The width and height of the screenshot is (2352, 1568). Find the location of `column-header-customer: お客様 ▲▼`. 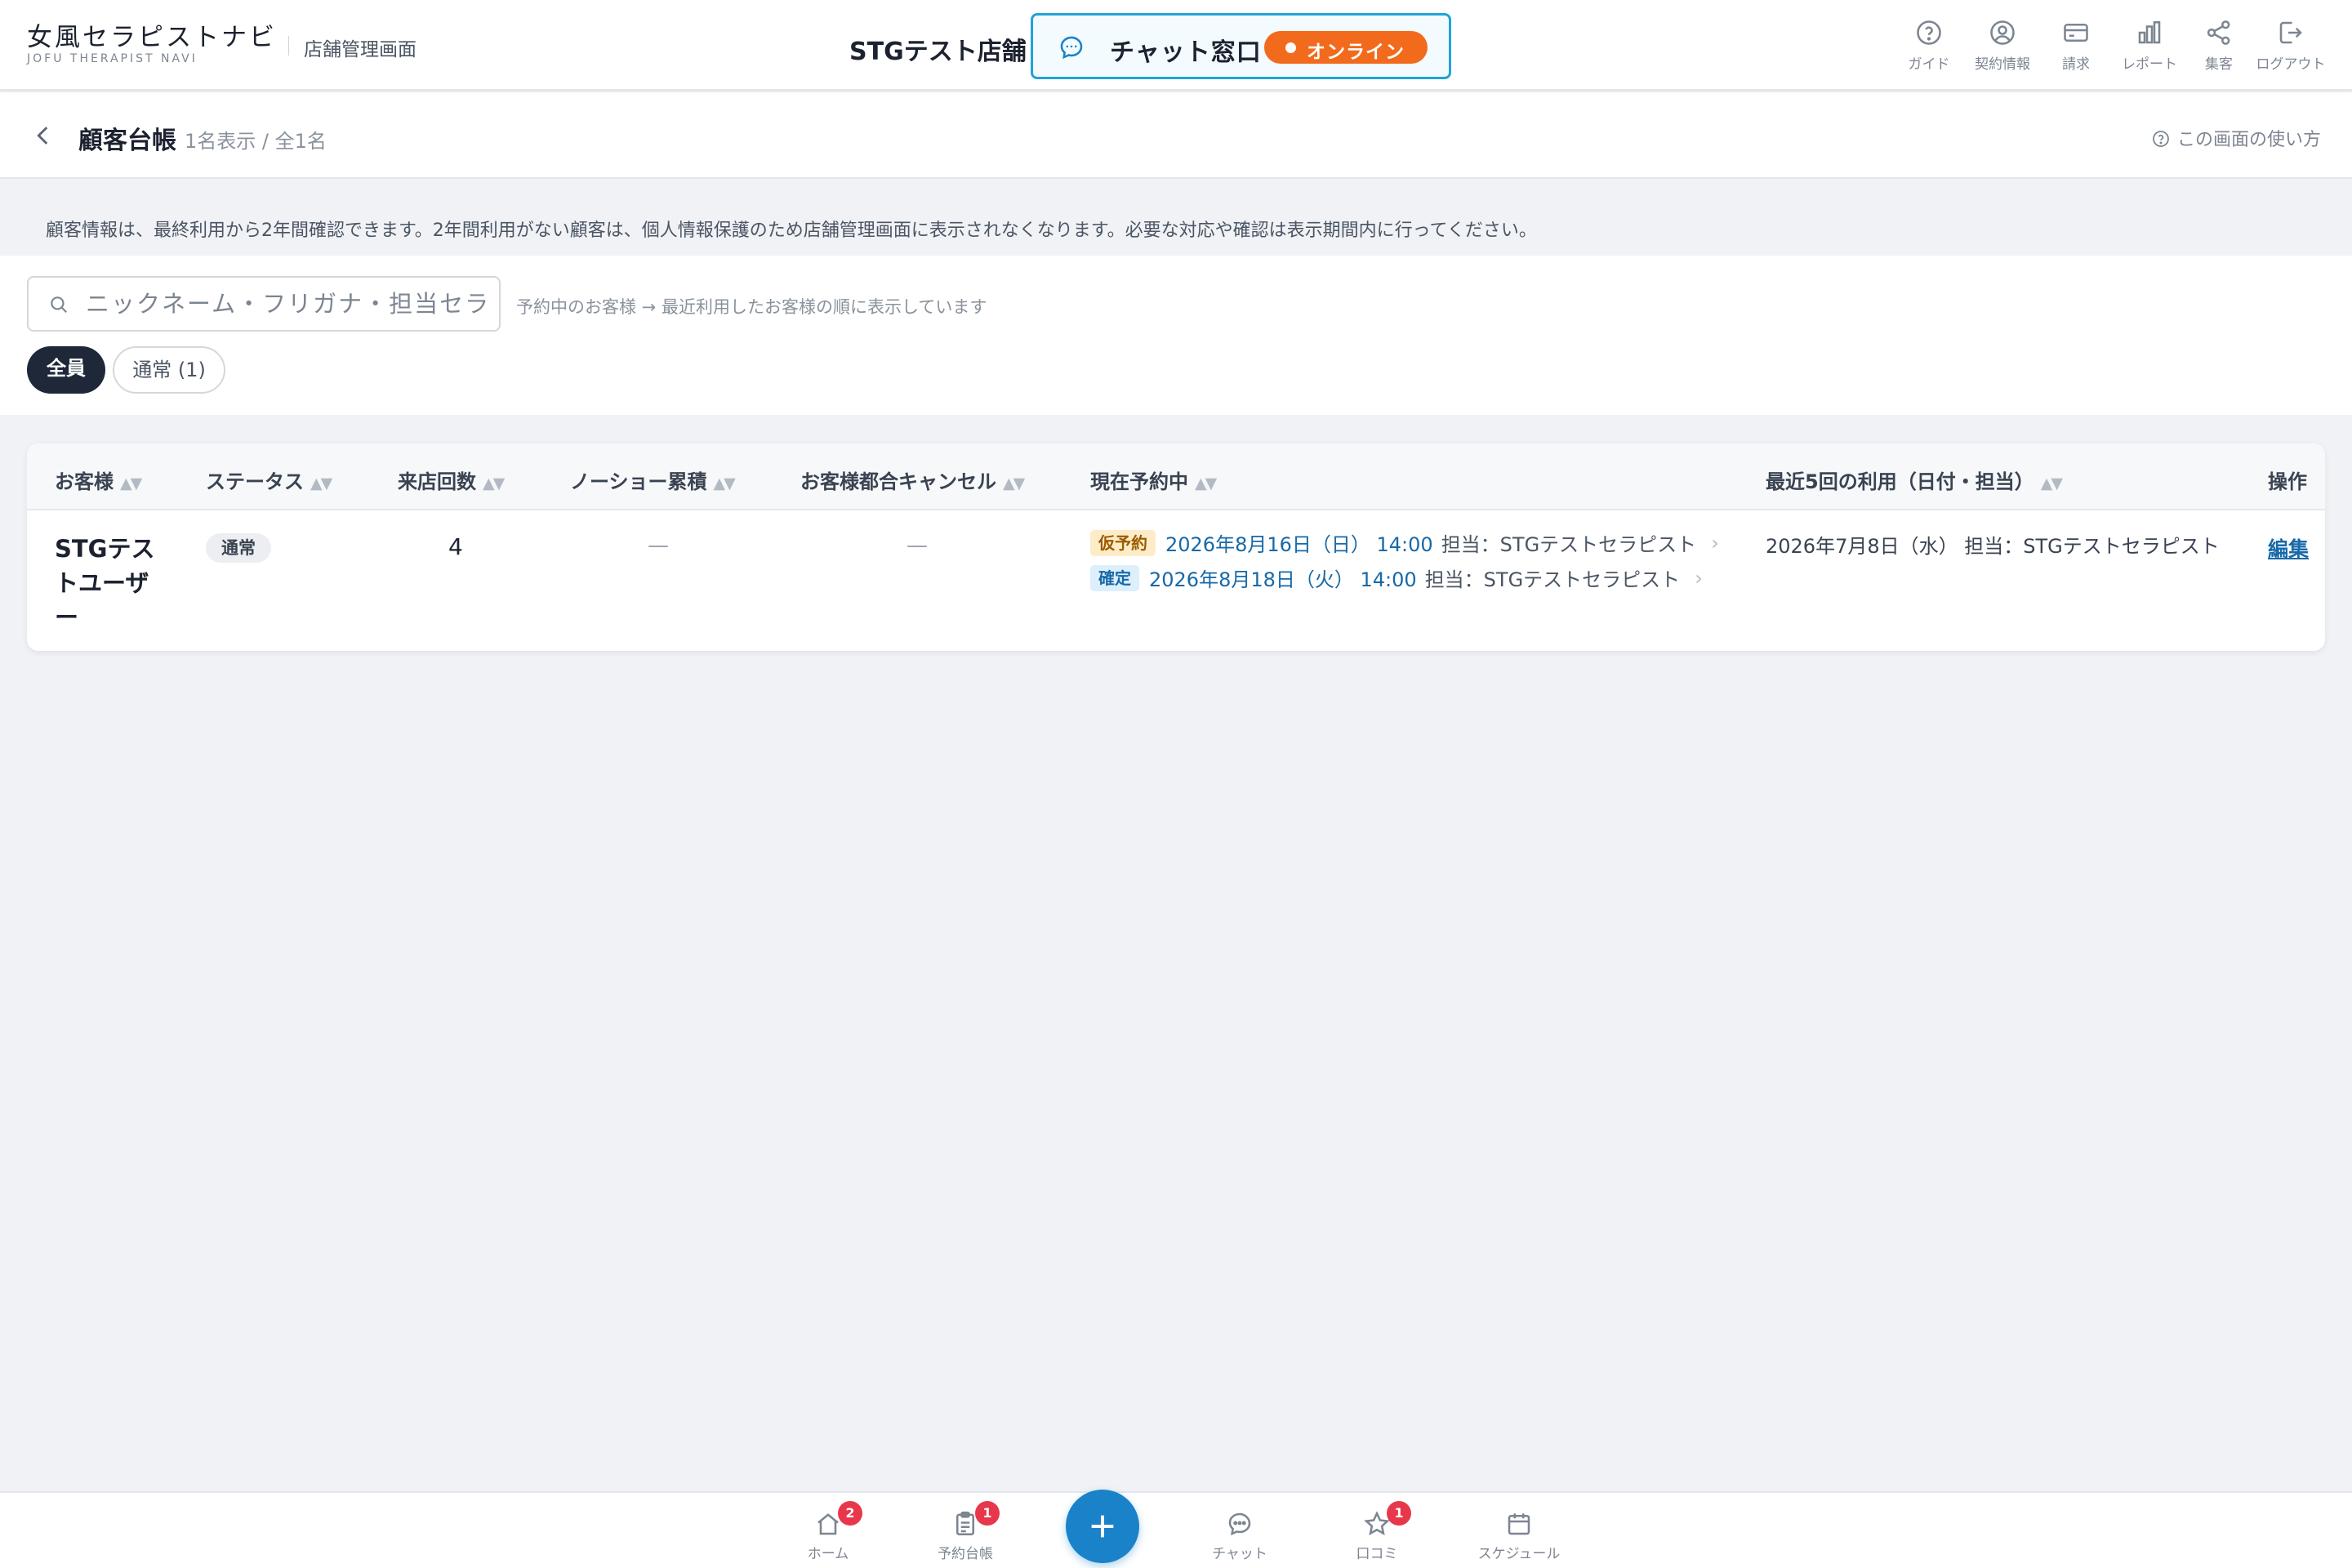

column-header-customer: お客様 ▲▼ is located at coordinates (98, 480).